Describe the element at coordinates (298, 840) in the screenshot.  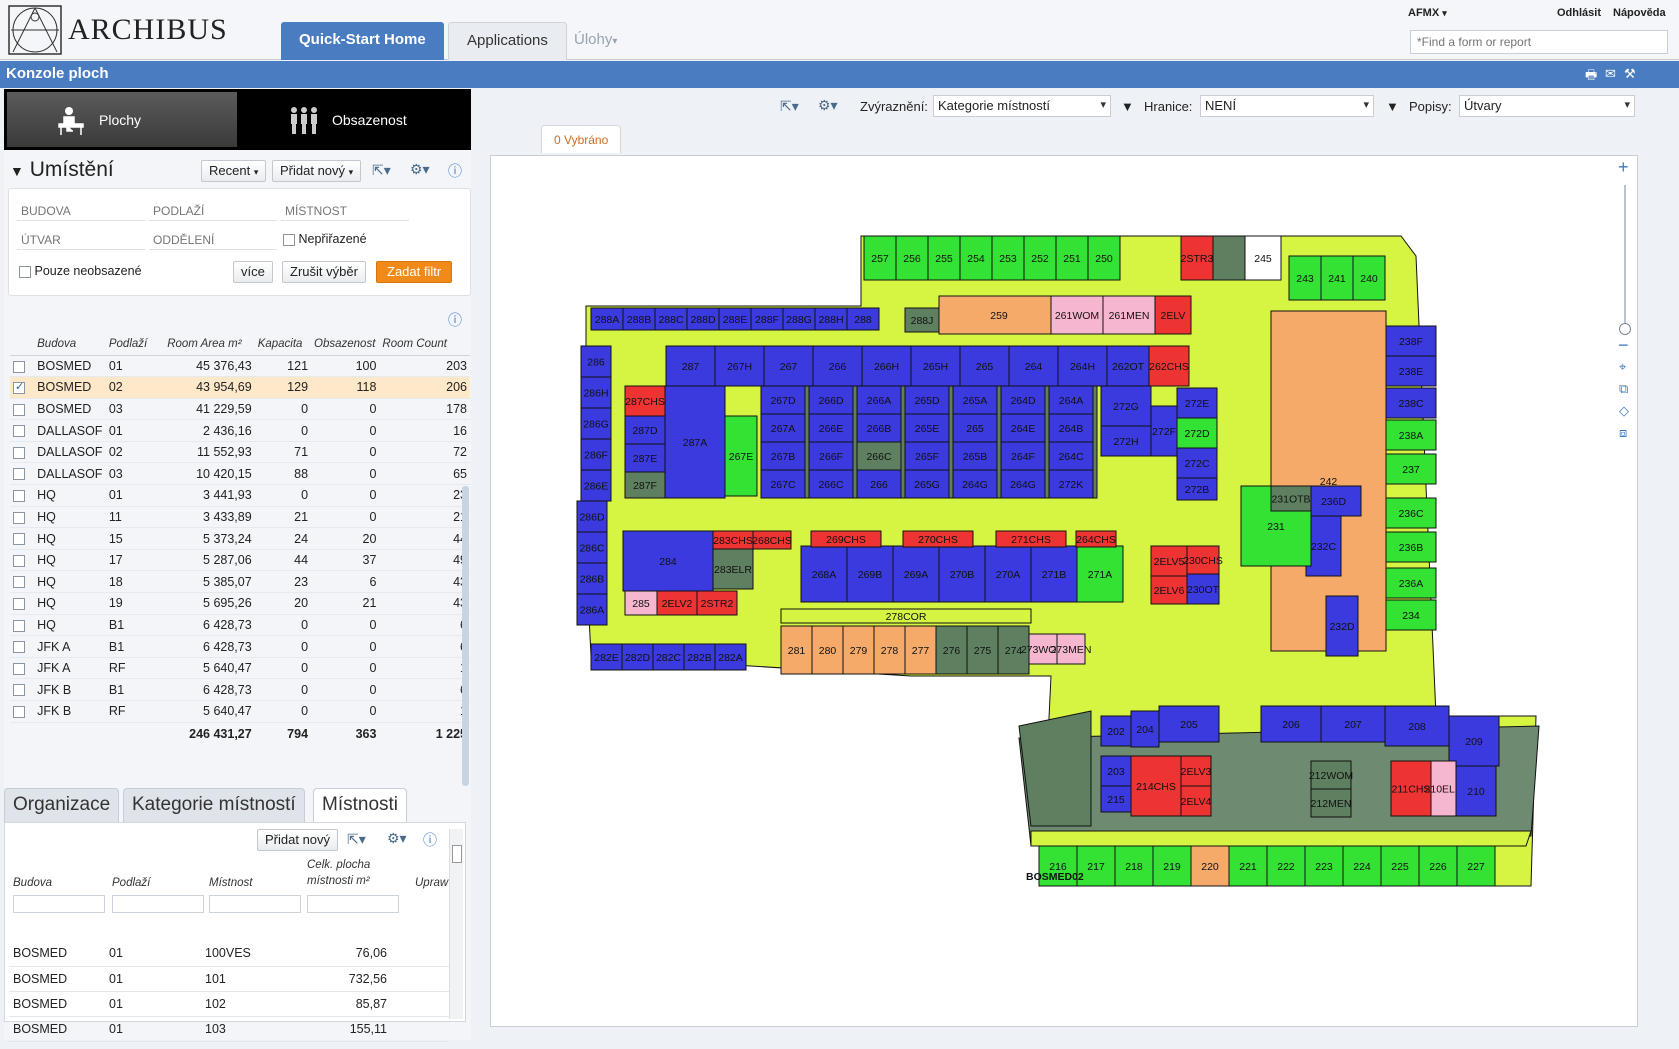
I see `add-new-room-button: Přidat nový` at that location.